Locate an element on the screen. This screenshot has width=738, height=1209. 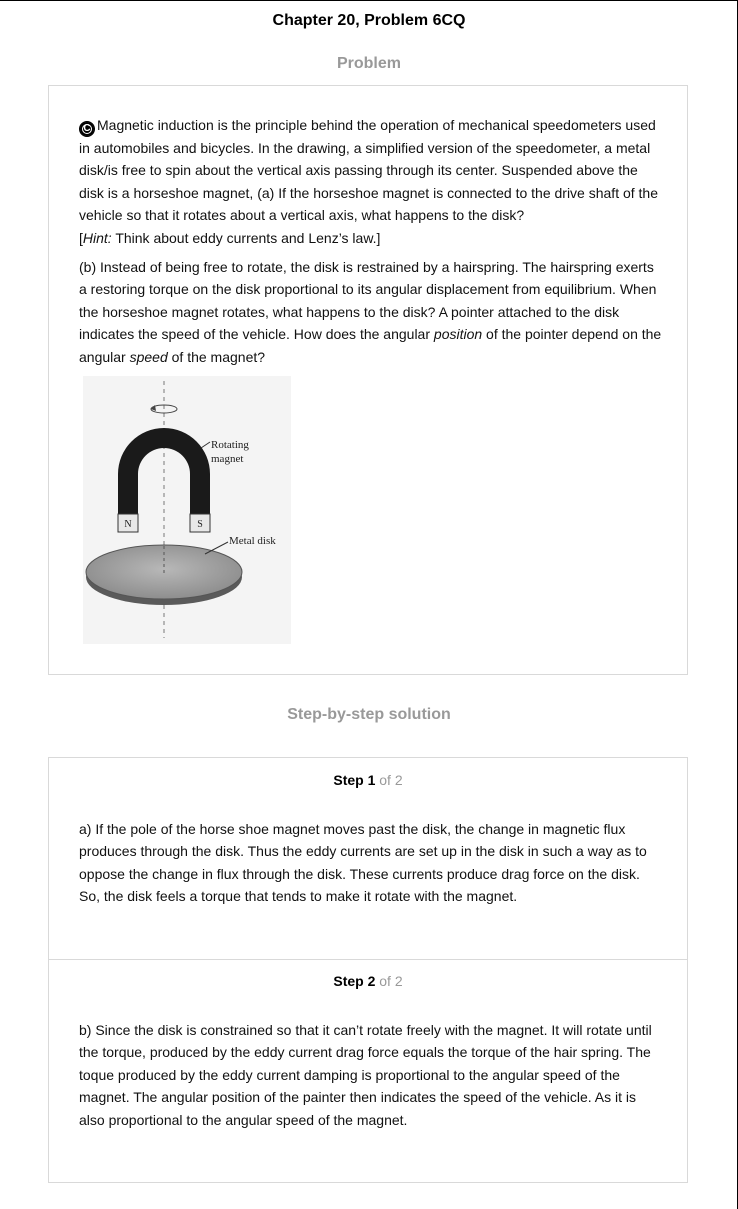
step-2-header: Step 2 of 2 is located at coordinates (368, 981).